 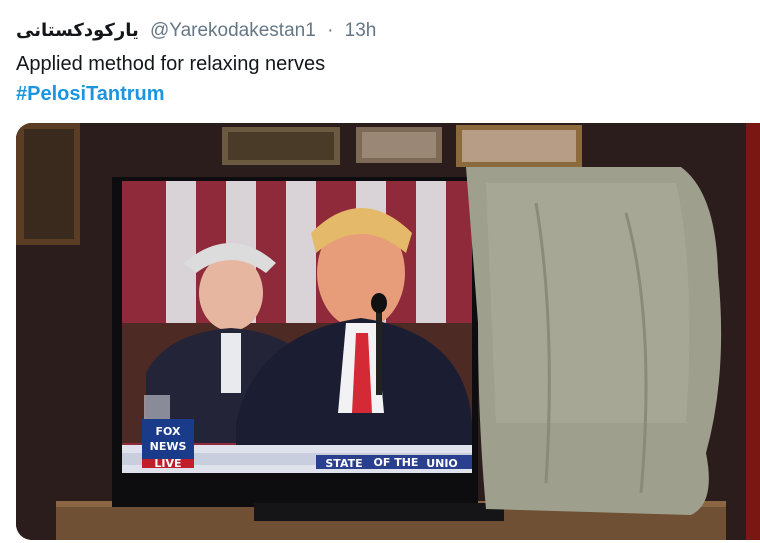 I want to click on chyron-word-1: STATE, so click(x=343, y=463).